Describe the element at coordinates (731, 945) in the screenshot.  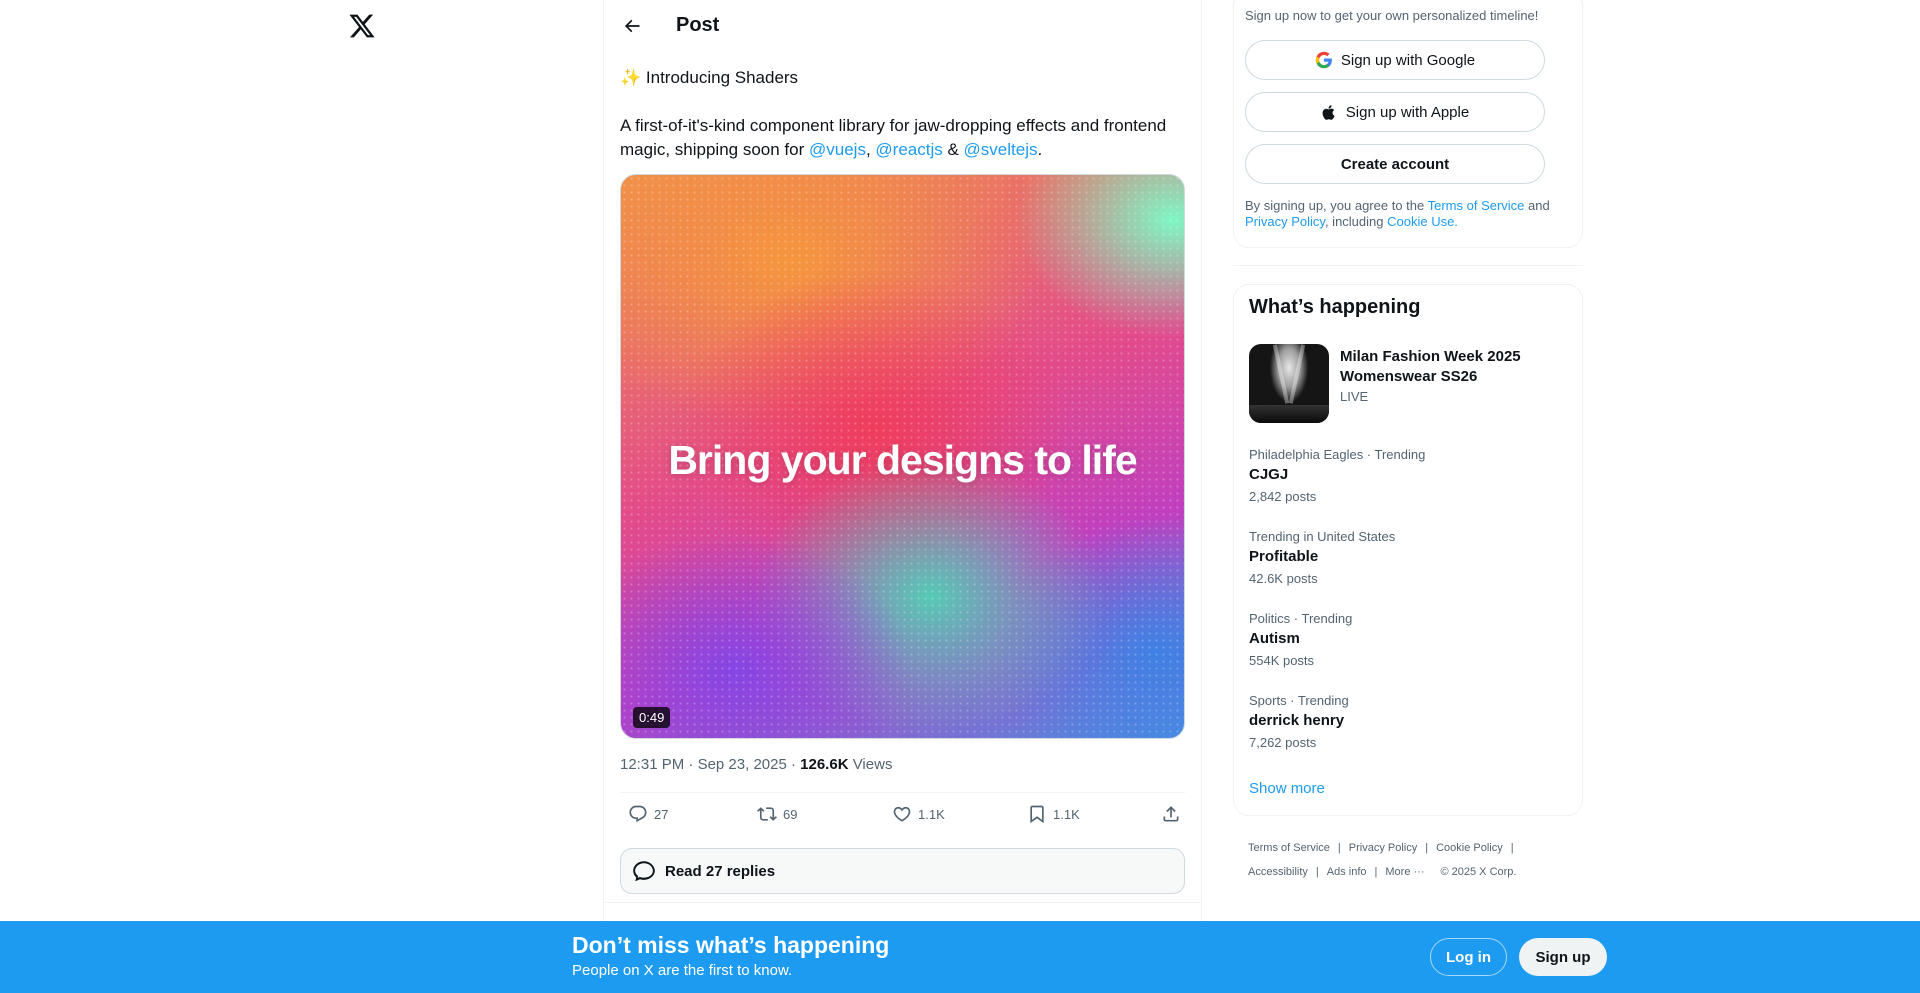
I see `banner-title: Don’t miss what’s happening` at that location.